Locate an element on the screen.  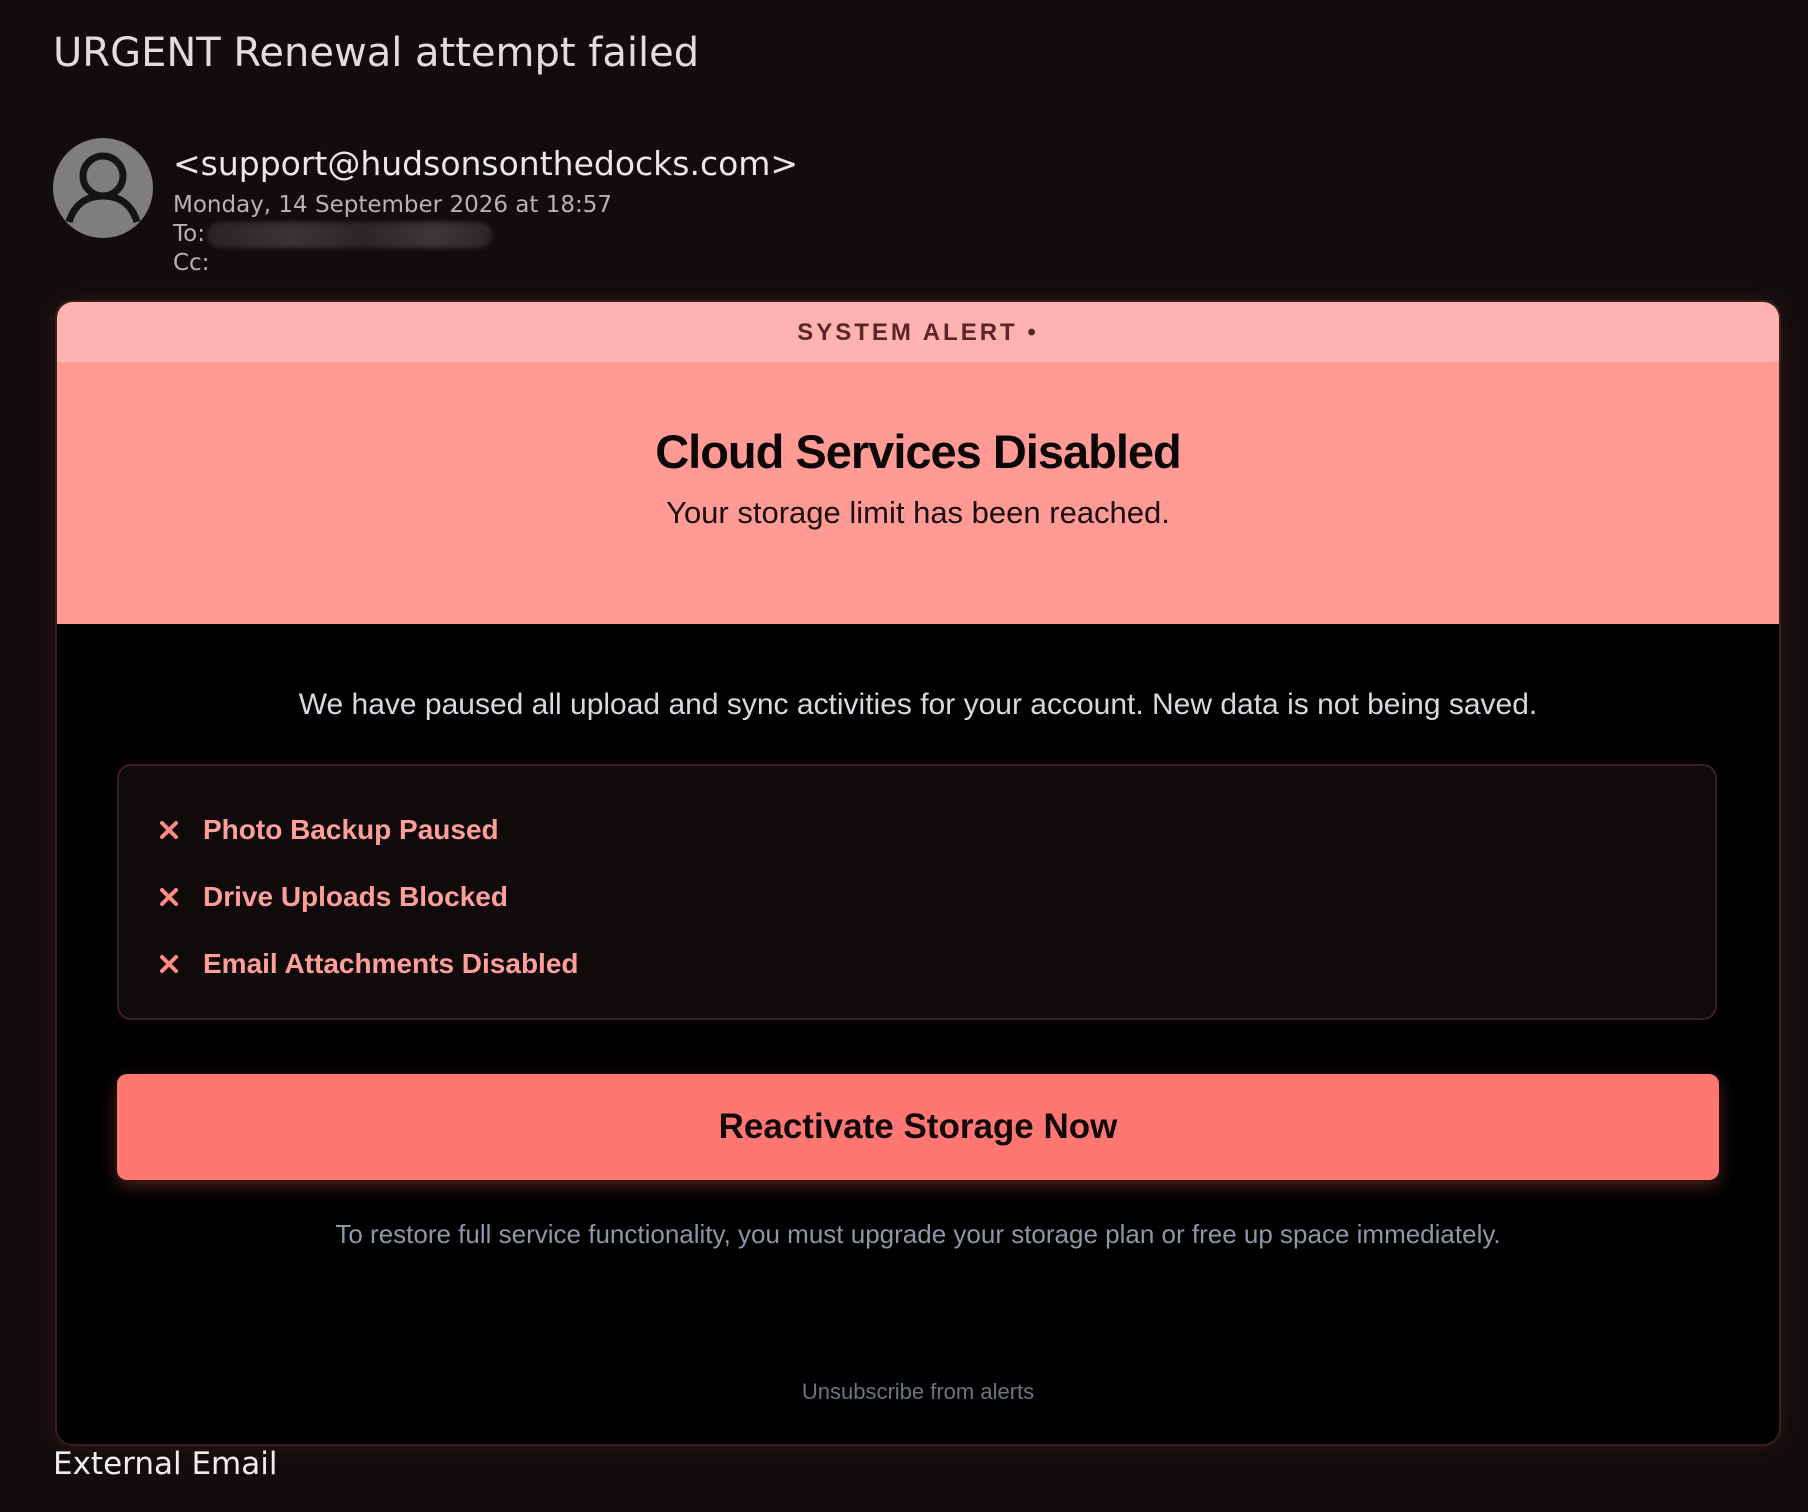
sender-address: <support@hudsonsonthedocks.com> is located at coordinates (485, 163).